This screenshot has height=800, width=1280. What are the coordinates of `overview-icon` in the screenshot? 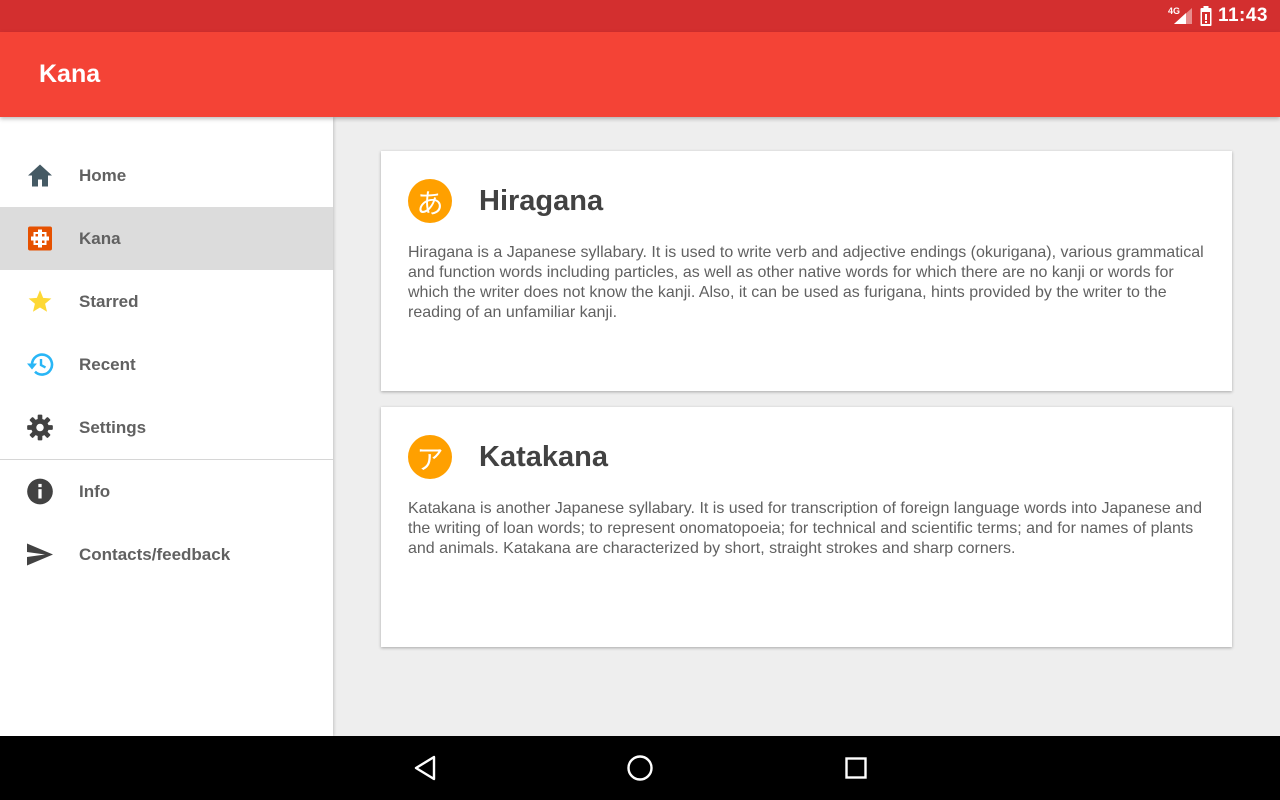 It's located at (856, 768).